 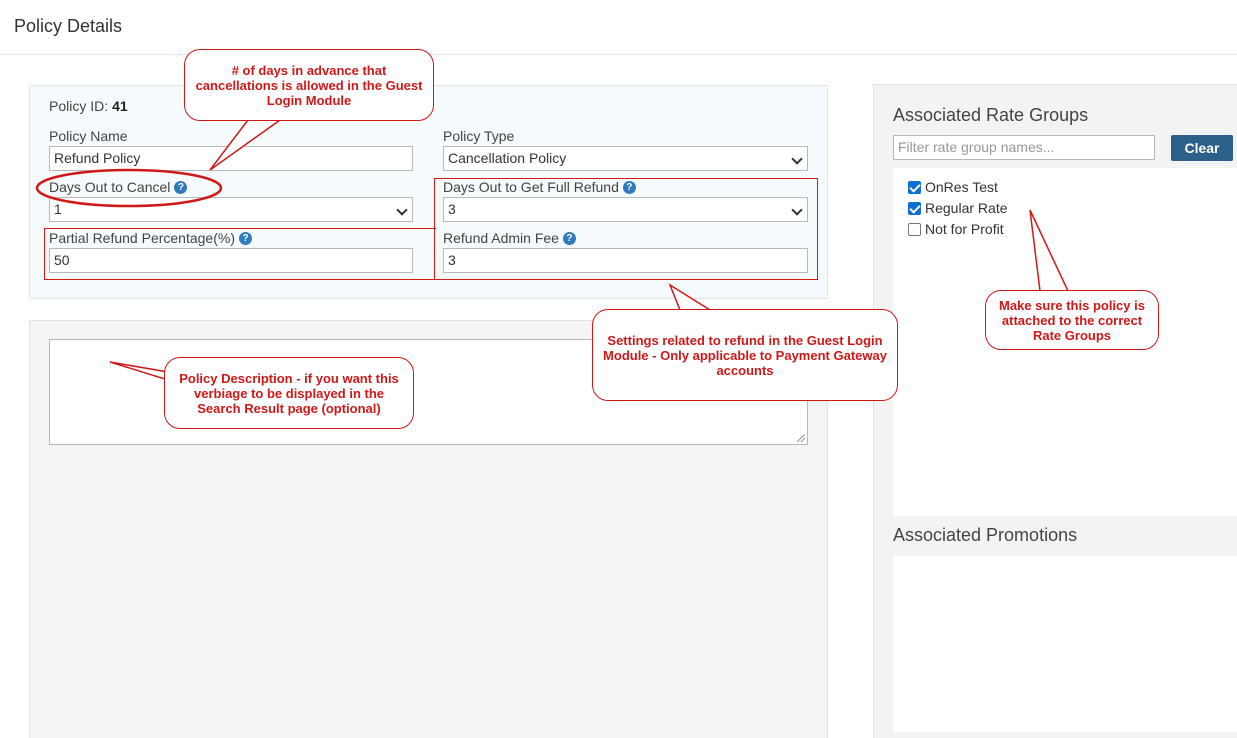 What do you see at coordinates (1065, 644) in the screenshot?
I see `promotions-list` at bounding box center [1065, 644].